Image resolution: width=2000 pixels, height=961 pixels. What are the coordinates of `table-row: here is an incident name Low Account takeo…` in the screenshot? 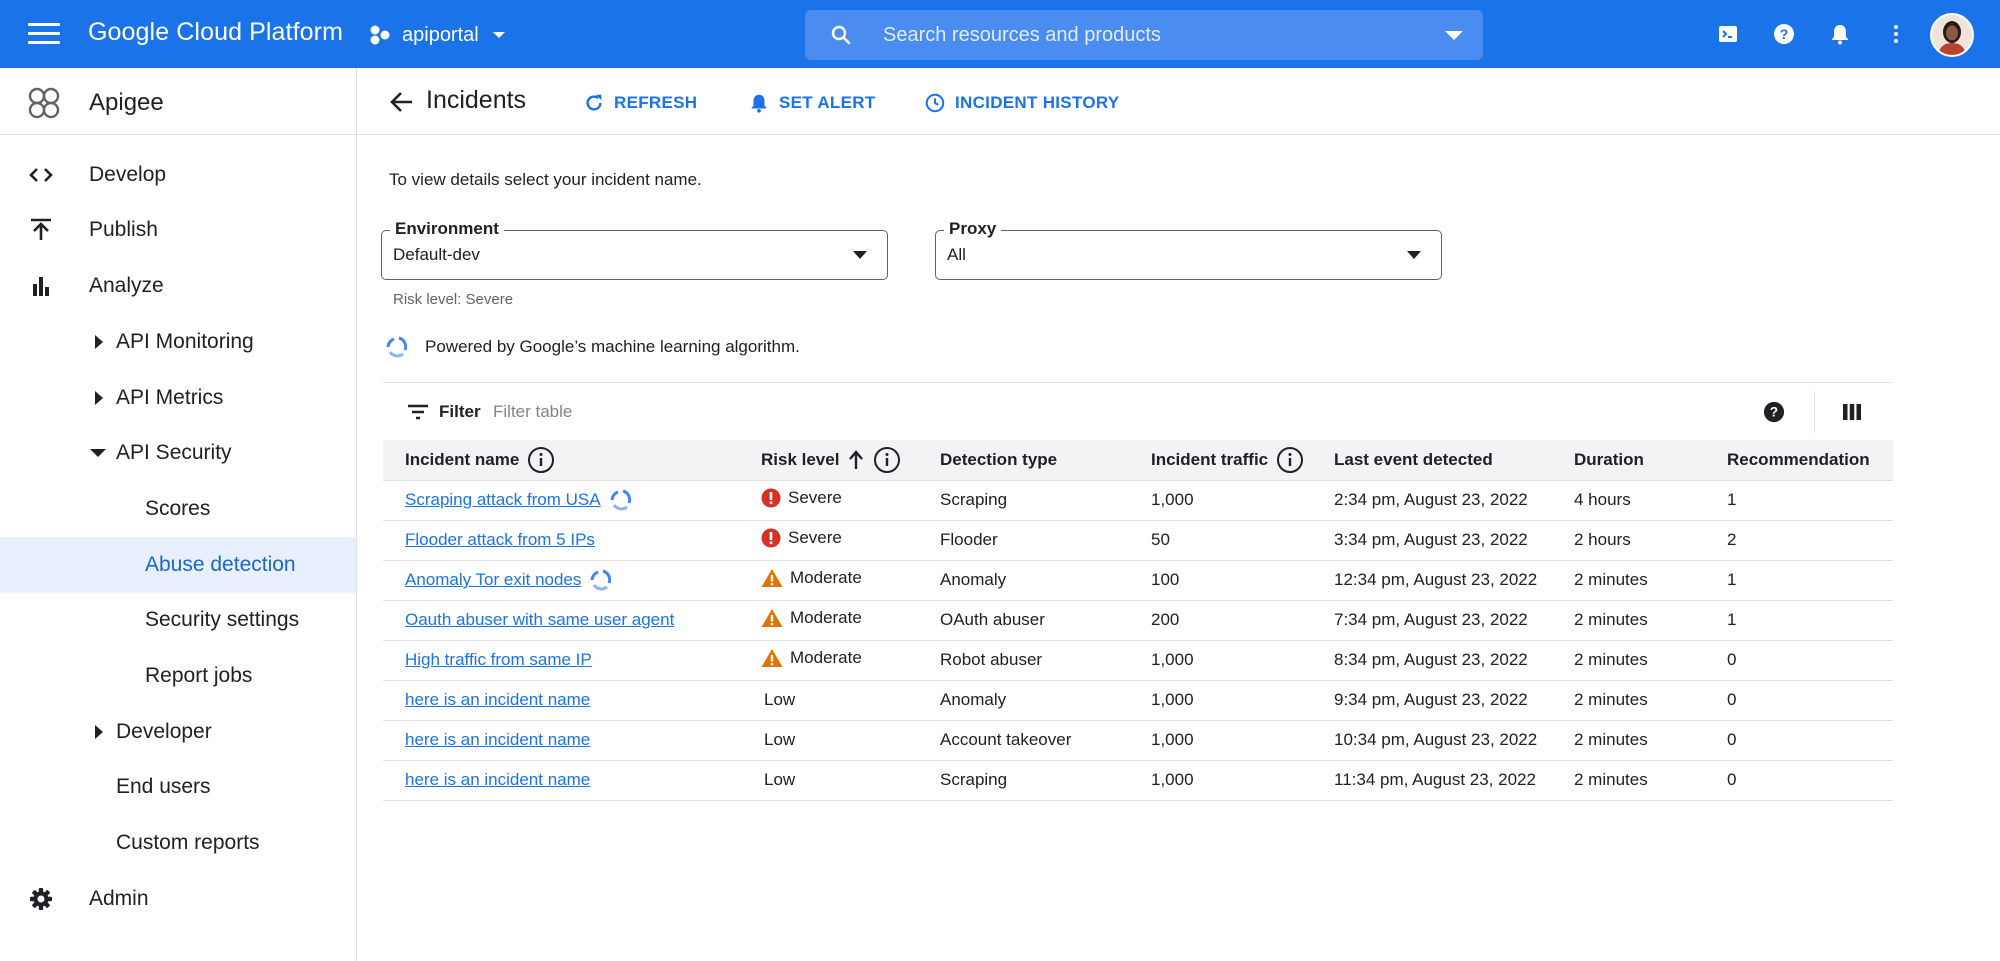 It's located at (1138, 740).